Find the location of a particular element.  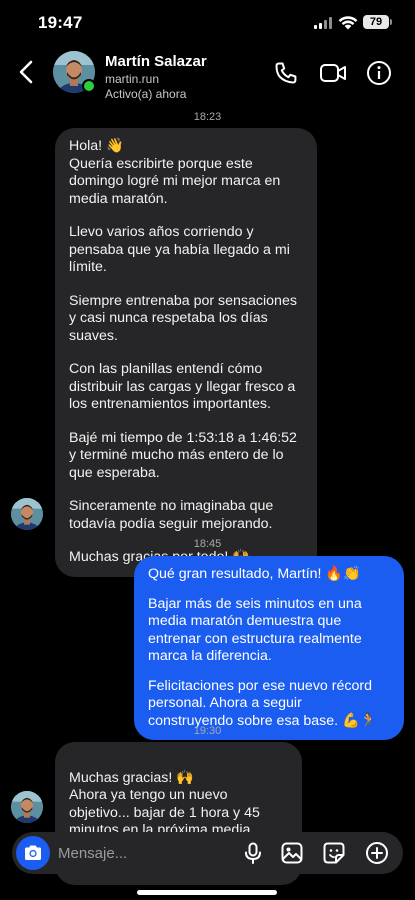

contact-avatar is located at coordinates (74, 72).